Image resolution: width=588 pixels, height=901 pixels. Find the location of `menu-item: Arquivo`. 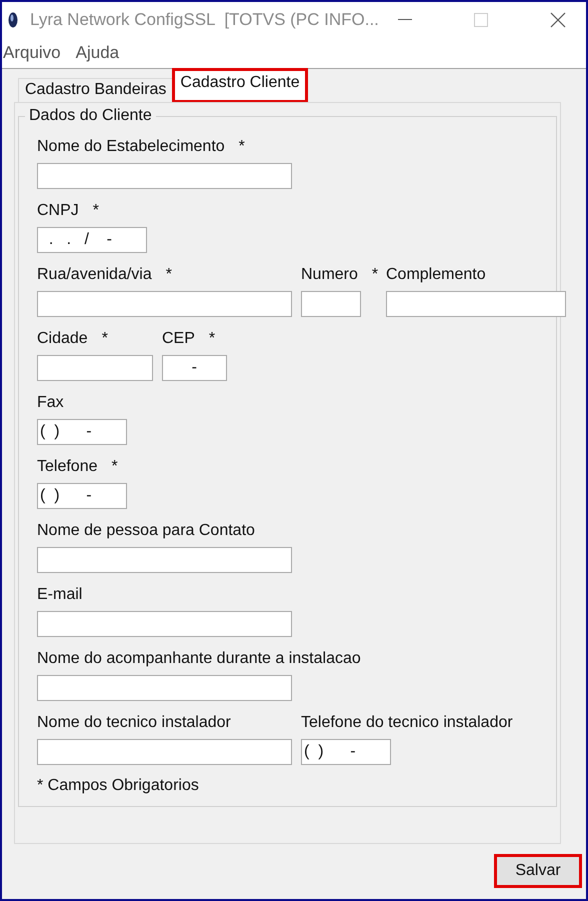

menu-item: Arquivo is located at coordinates (32, 53).